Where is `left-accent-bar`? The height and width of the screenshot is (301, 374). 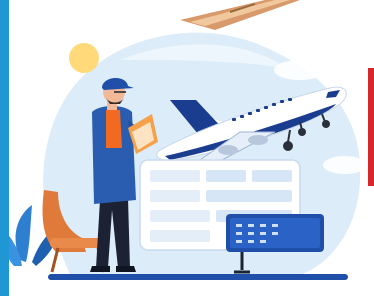
left-accent-bar is located at coordinates (4, 148).